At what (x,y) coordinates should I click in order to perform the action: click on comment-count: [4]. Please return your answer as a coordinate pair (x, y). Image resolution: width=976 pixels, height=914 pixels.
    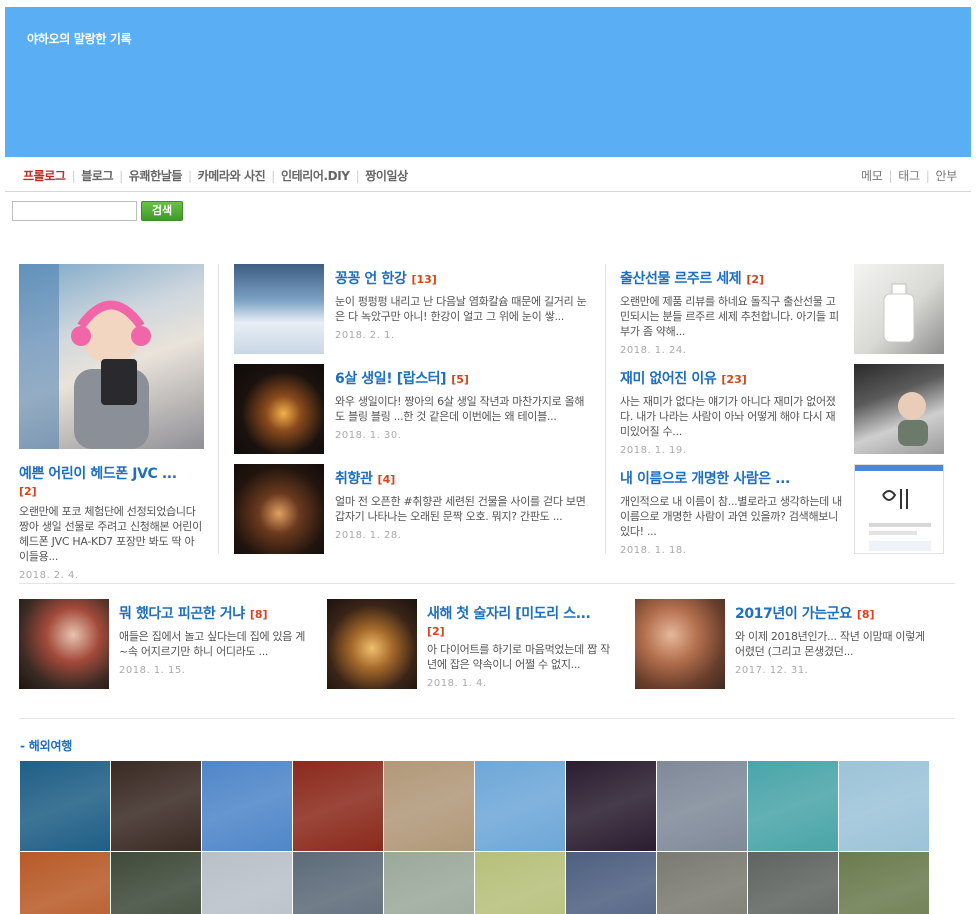
    Looking at the image, I should click on (387, 479).